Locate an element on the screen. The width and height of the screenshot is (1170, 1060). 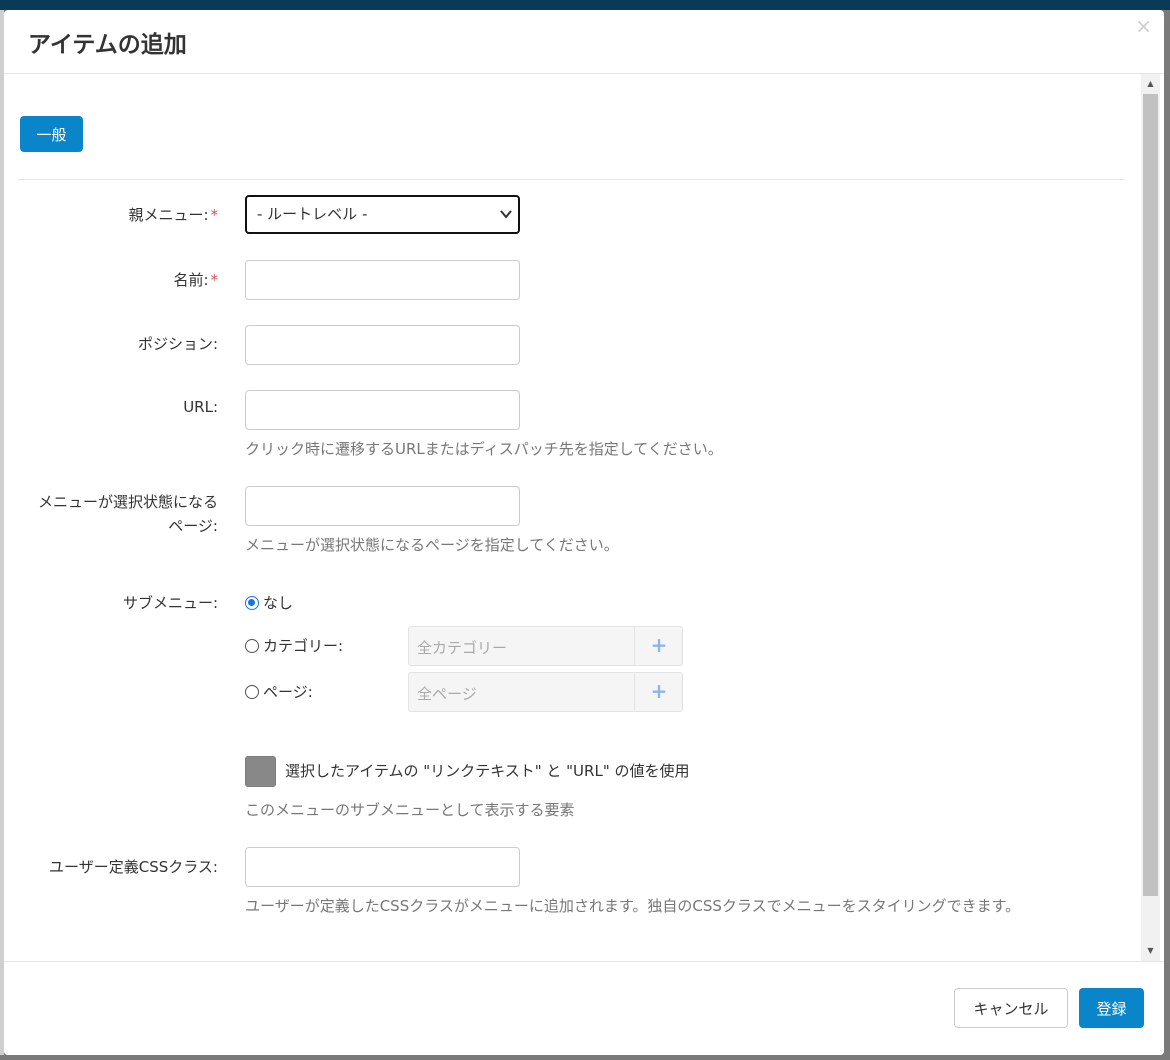
tab-divider is located at coordinates (571, 179).